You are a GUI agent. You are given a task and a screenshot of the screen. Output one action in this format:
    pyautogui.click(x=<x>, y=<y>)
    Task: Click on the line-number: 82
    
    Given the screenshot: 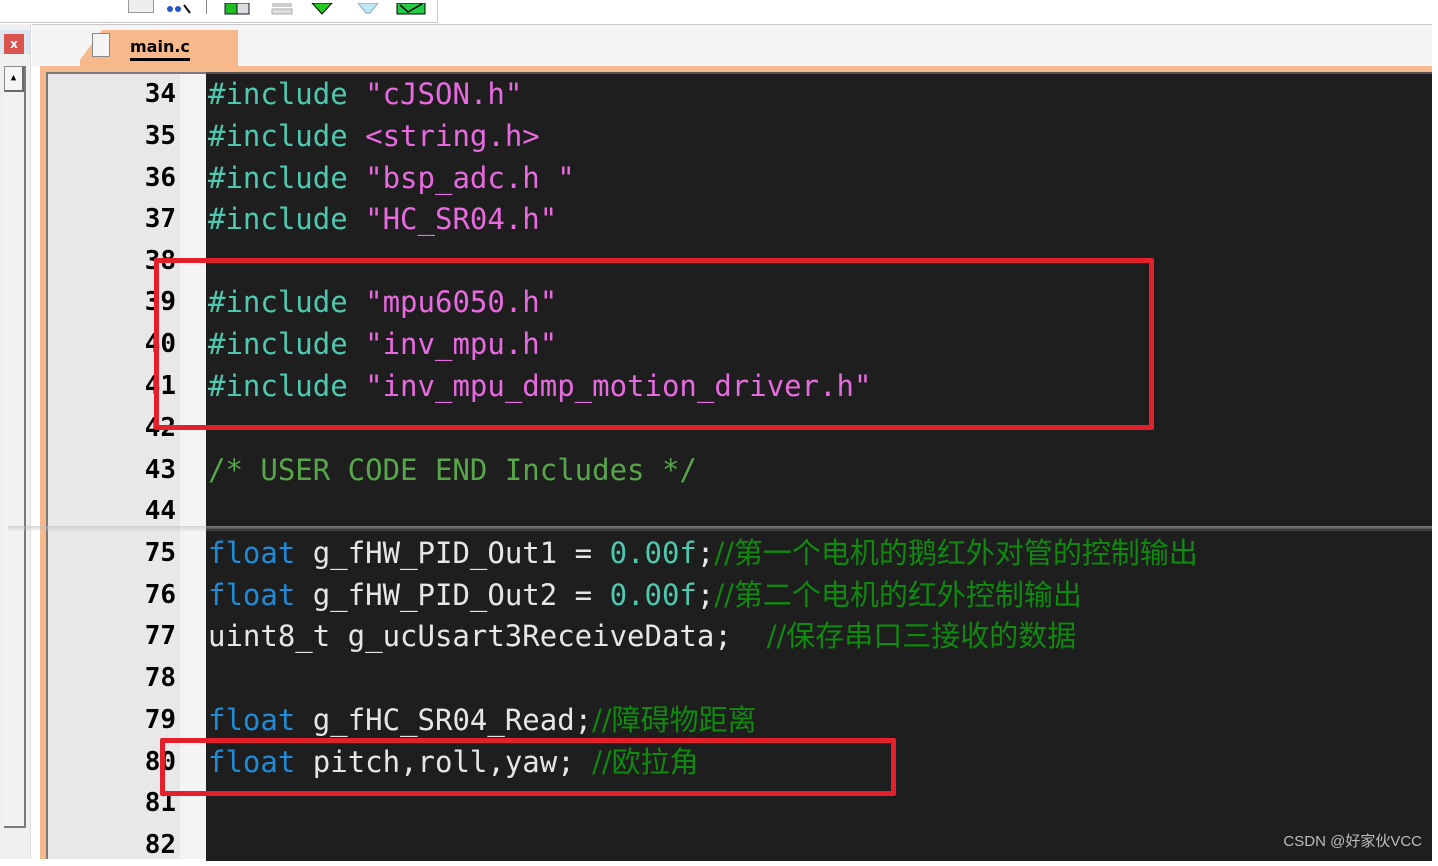 What is the action you would take?
    pyautogui.click(x=160, y=845)
    